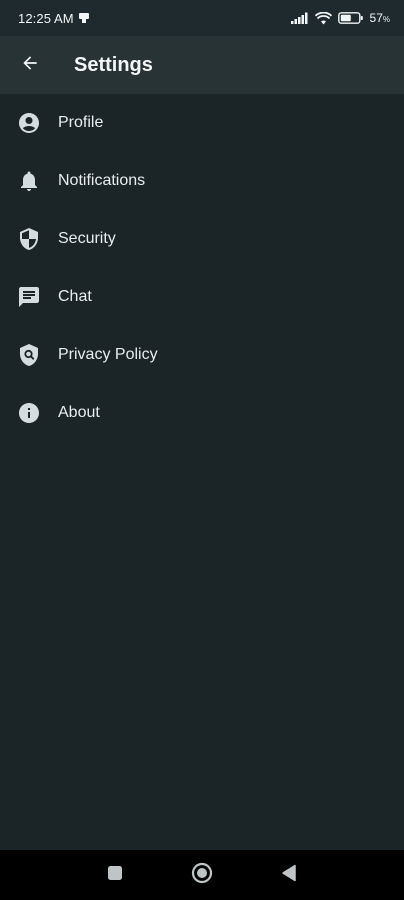 The height and width of the screenshot is (900, 404). What do you see at coordinates (29, 123) in the screenshot?
I see `account-circle-icon` at bounding box center [29, 123].